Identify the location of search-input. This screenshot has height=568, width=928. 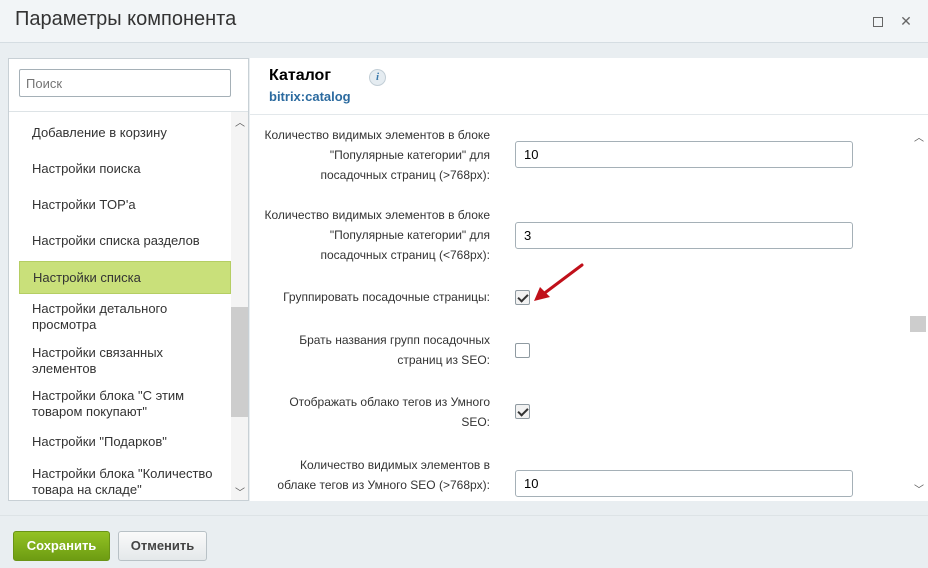
(125, 83).